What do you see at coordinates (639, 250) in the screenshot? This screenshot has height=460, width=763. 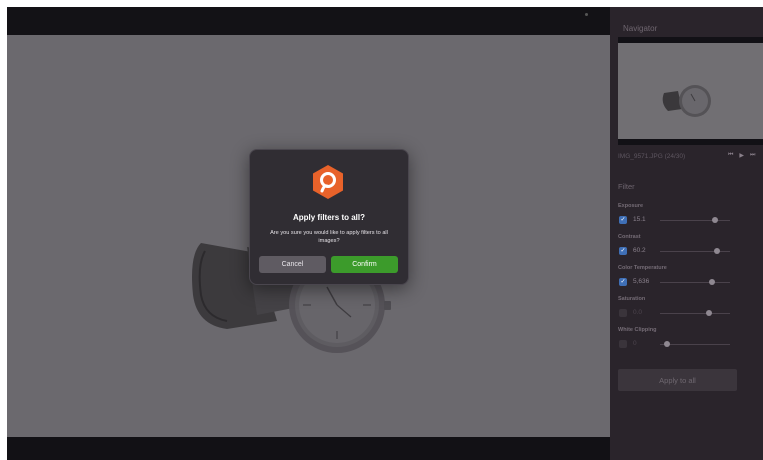 I see `filter-value: 60.2` at bounding box center [639, 250].